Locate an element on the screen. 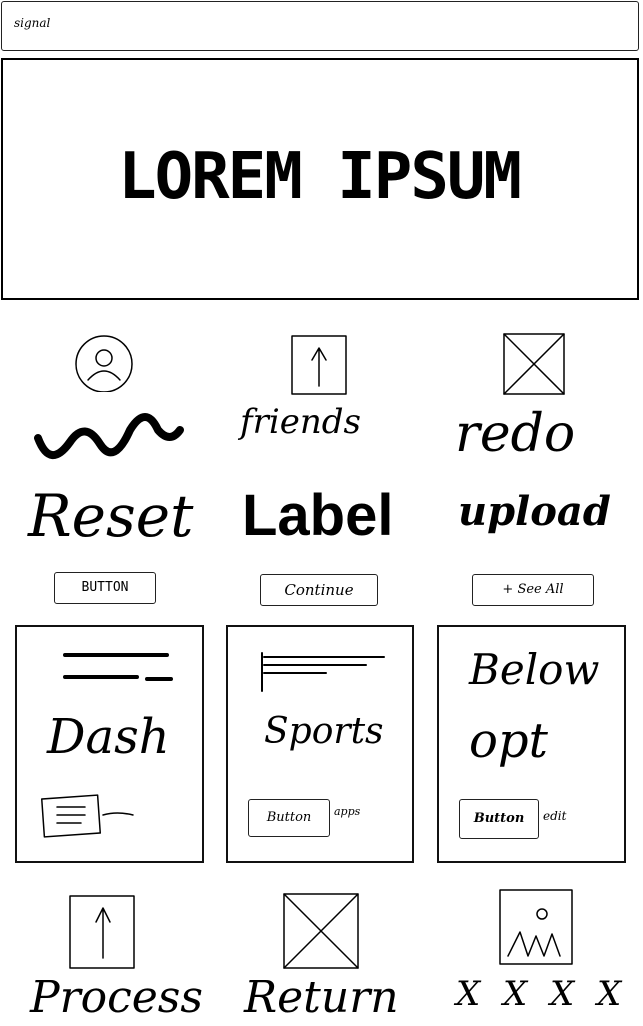 This screenshot has height=1026, width=643. card-button-caption: apps is located at coordinates (347, 811).